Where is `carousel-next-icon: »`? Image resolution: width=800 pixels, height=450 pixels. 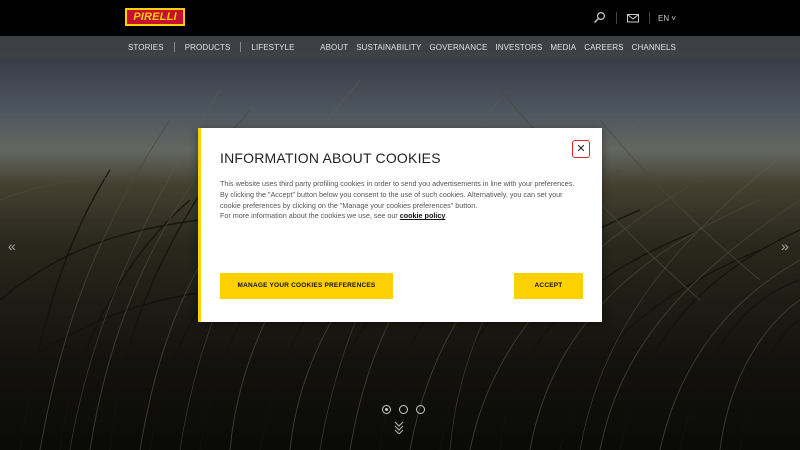 carousel-next-icon: » is located at coordinates (785, 246).